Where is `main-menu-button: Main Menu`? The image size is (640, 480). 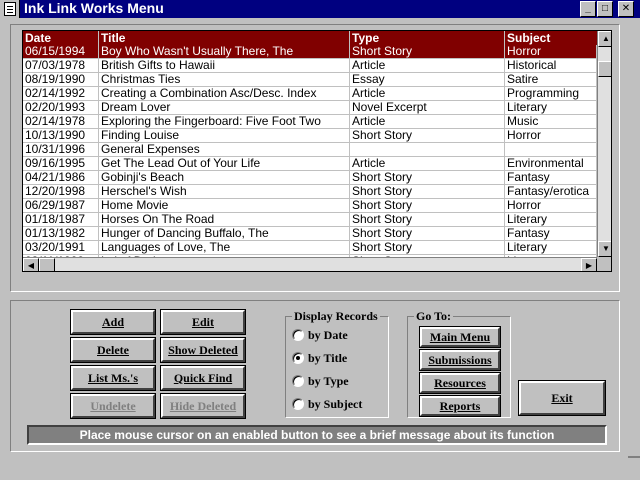 main-menu-button: Main Menu is located at coordinates (460, 337).